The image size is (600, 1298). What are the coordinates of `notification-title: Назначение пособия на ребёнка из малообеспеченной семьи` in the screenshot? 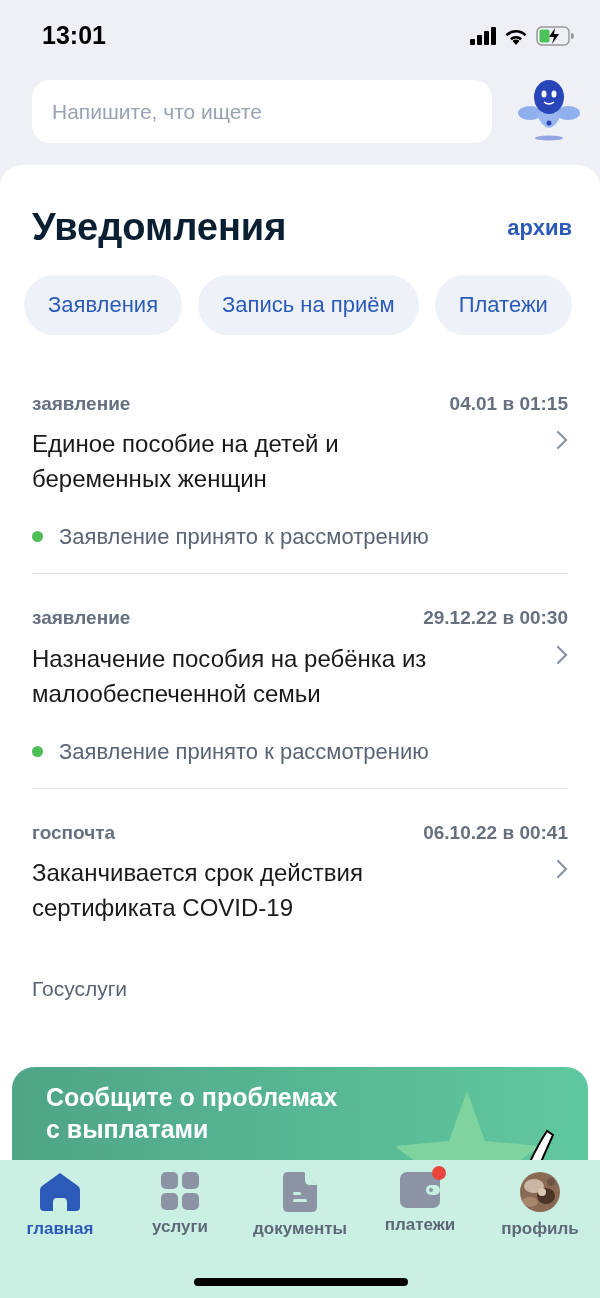 It's located at (242, 675).